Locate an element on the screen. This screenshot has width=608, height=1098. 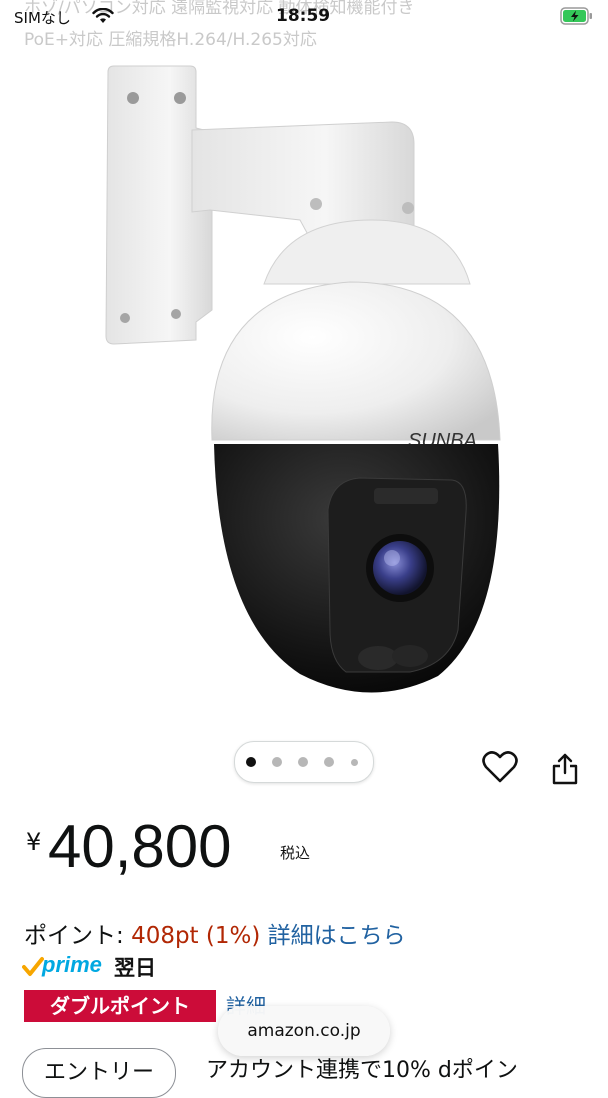
prime-check-icon is located at coordinates (33, 969).